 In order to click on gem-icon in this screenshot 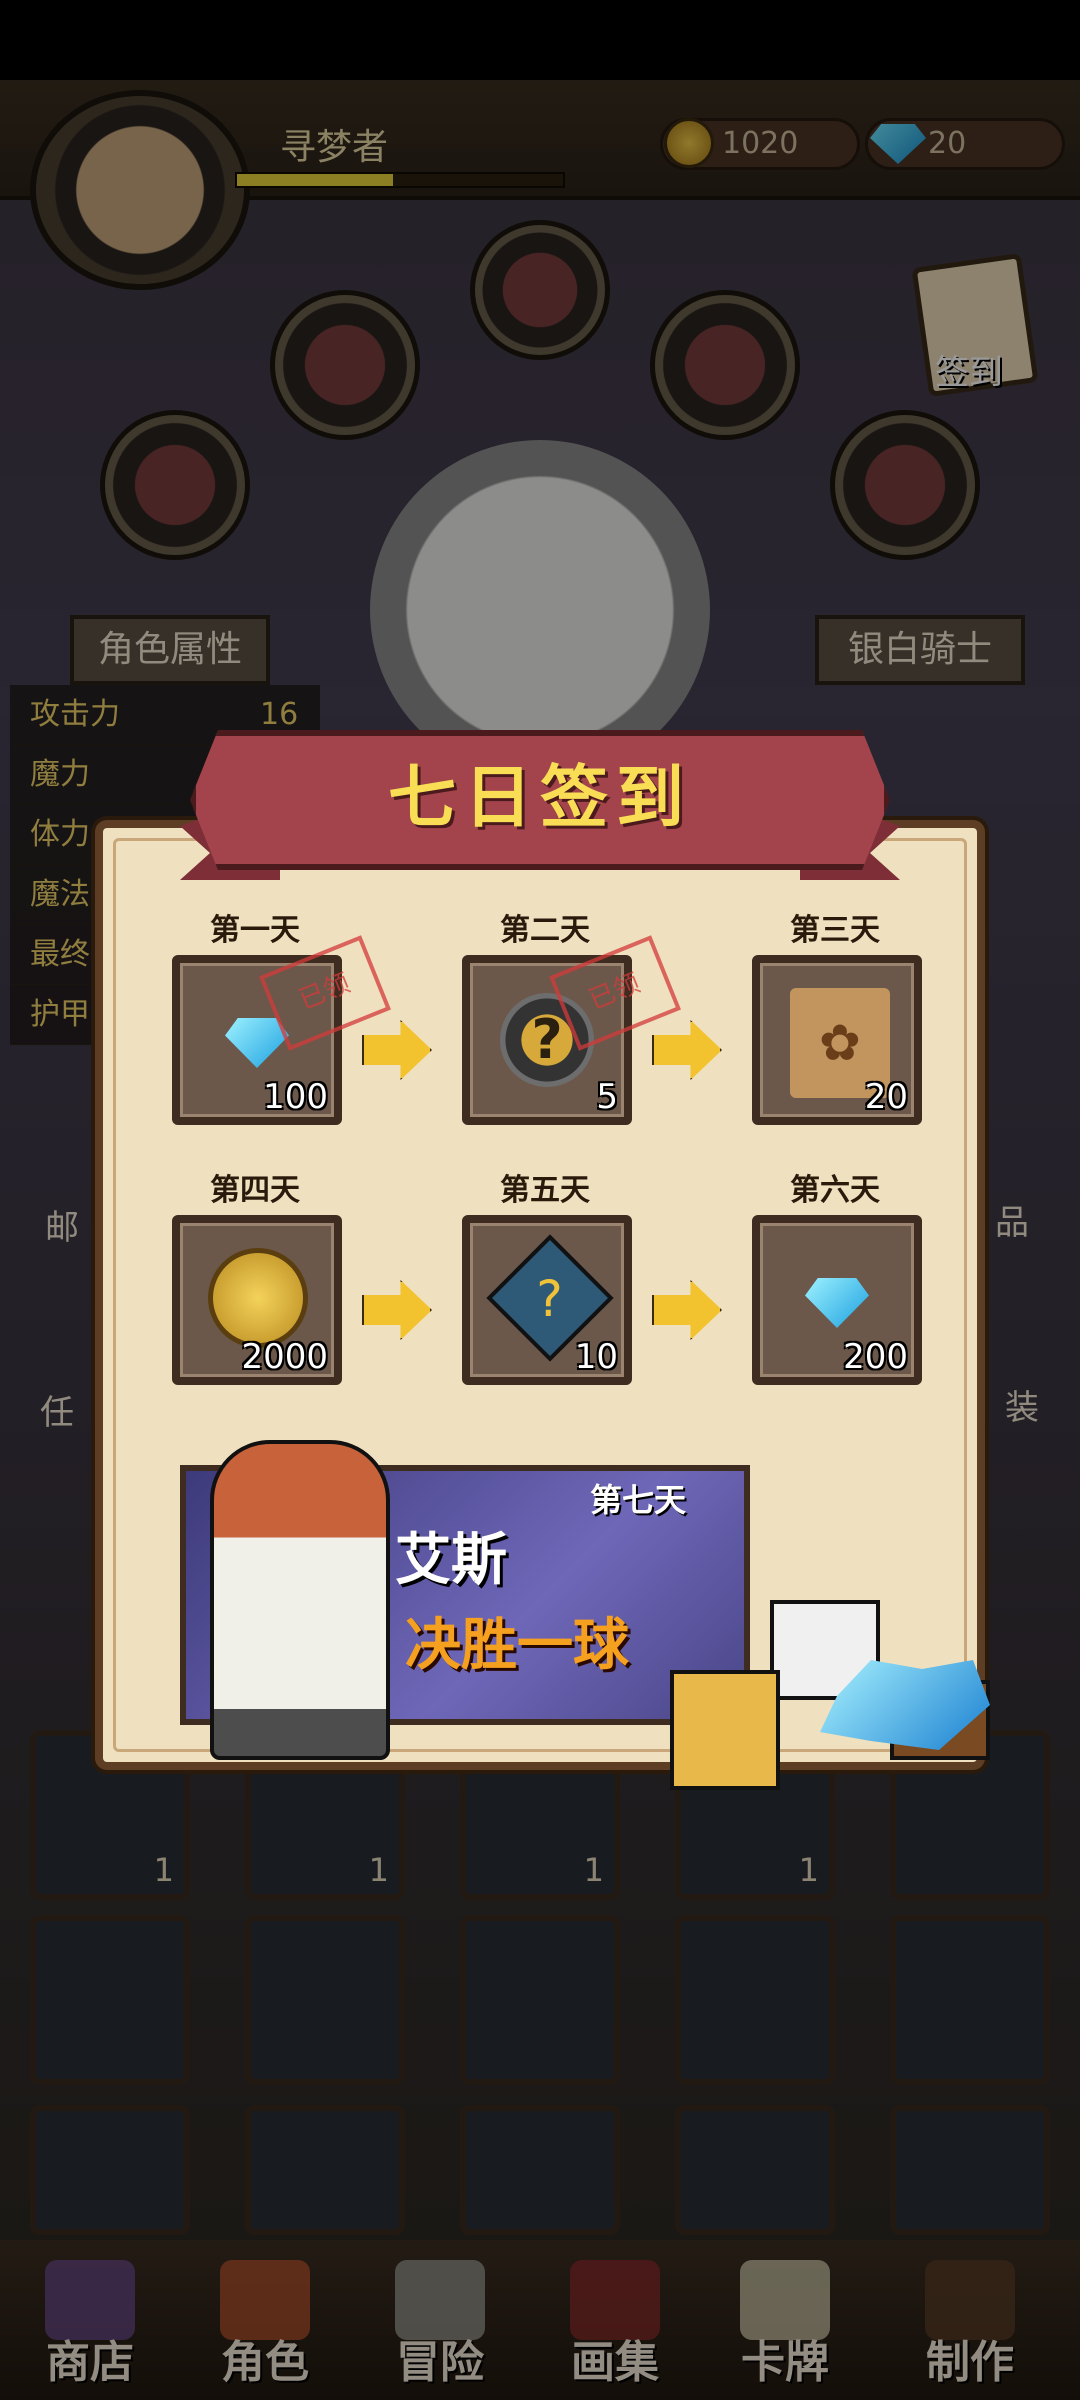, I will do `click(837, 1303)`.